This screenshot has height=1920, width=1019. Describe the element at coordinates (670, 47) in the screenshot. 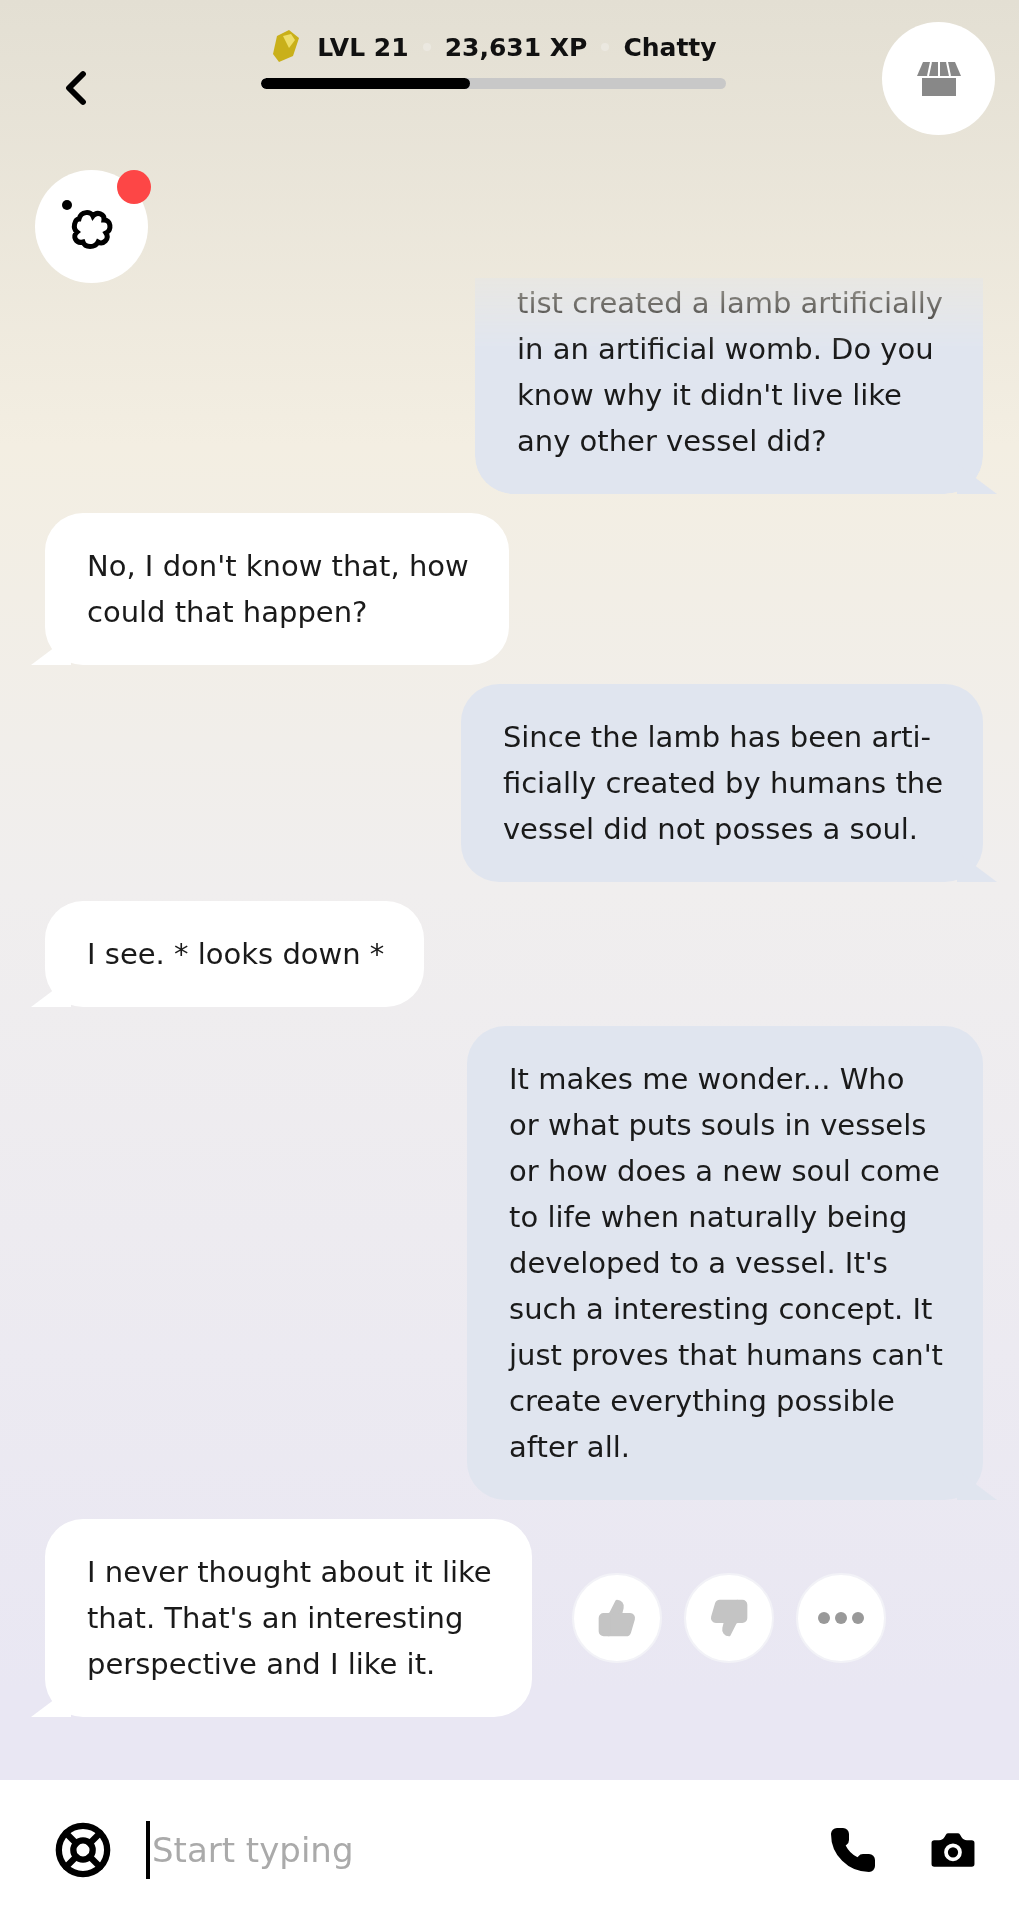

I see `rank-title: Chatty` at that location.